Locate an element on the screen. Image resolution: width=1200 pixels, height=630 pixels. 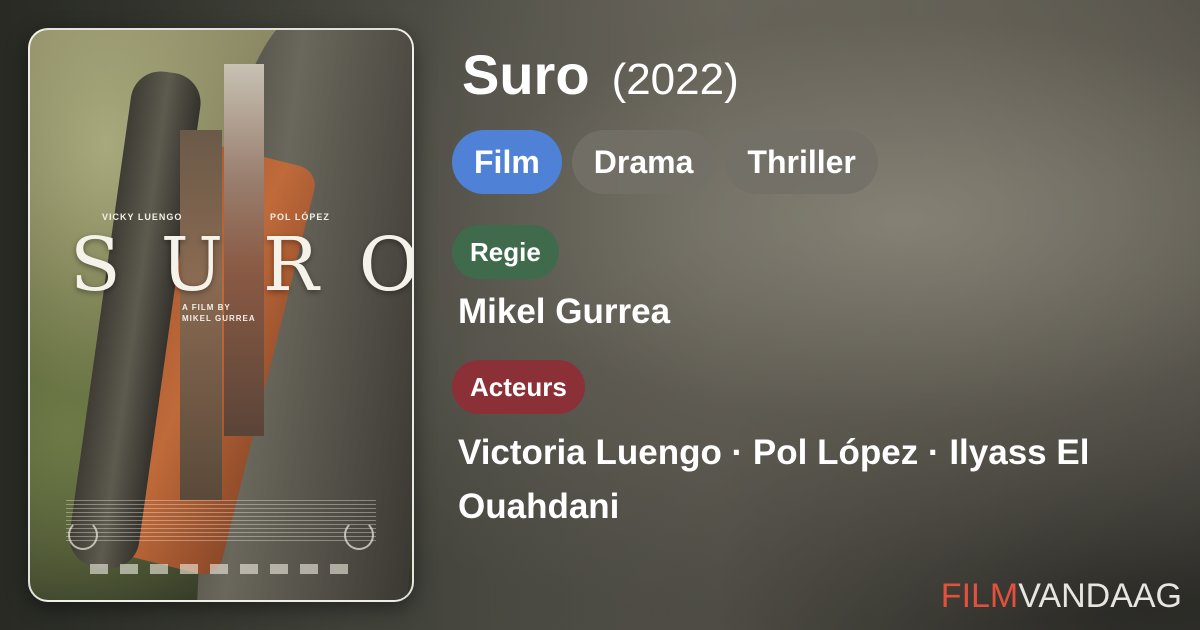
genre-chip-film: Film is located at coordinates (507, 162).